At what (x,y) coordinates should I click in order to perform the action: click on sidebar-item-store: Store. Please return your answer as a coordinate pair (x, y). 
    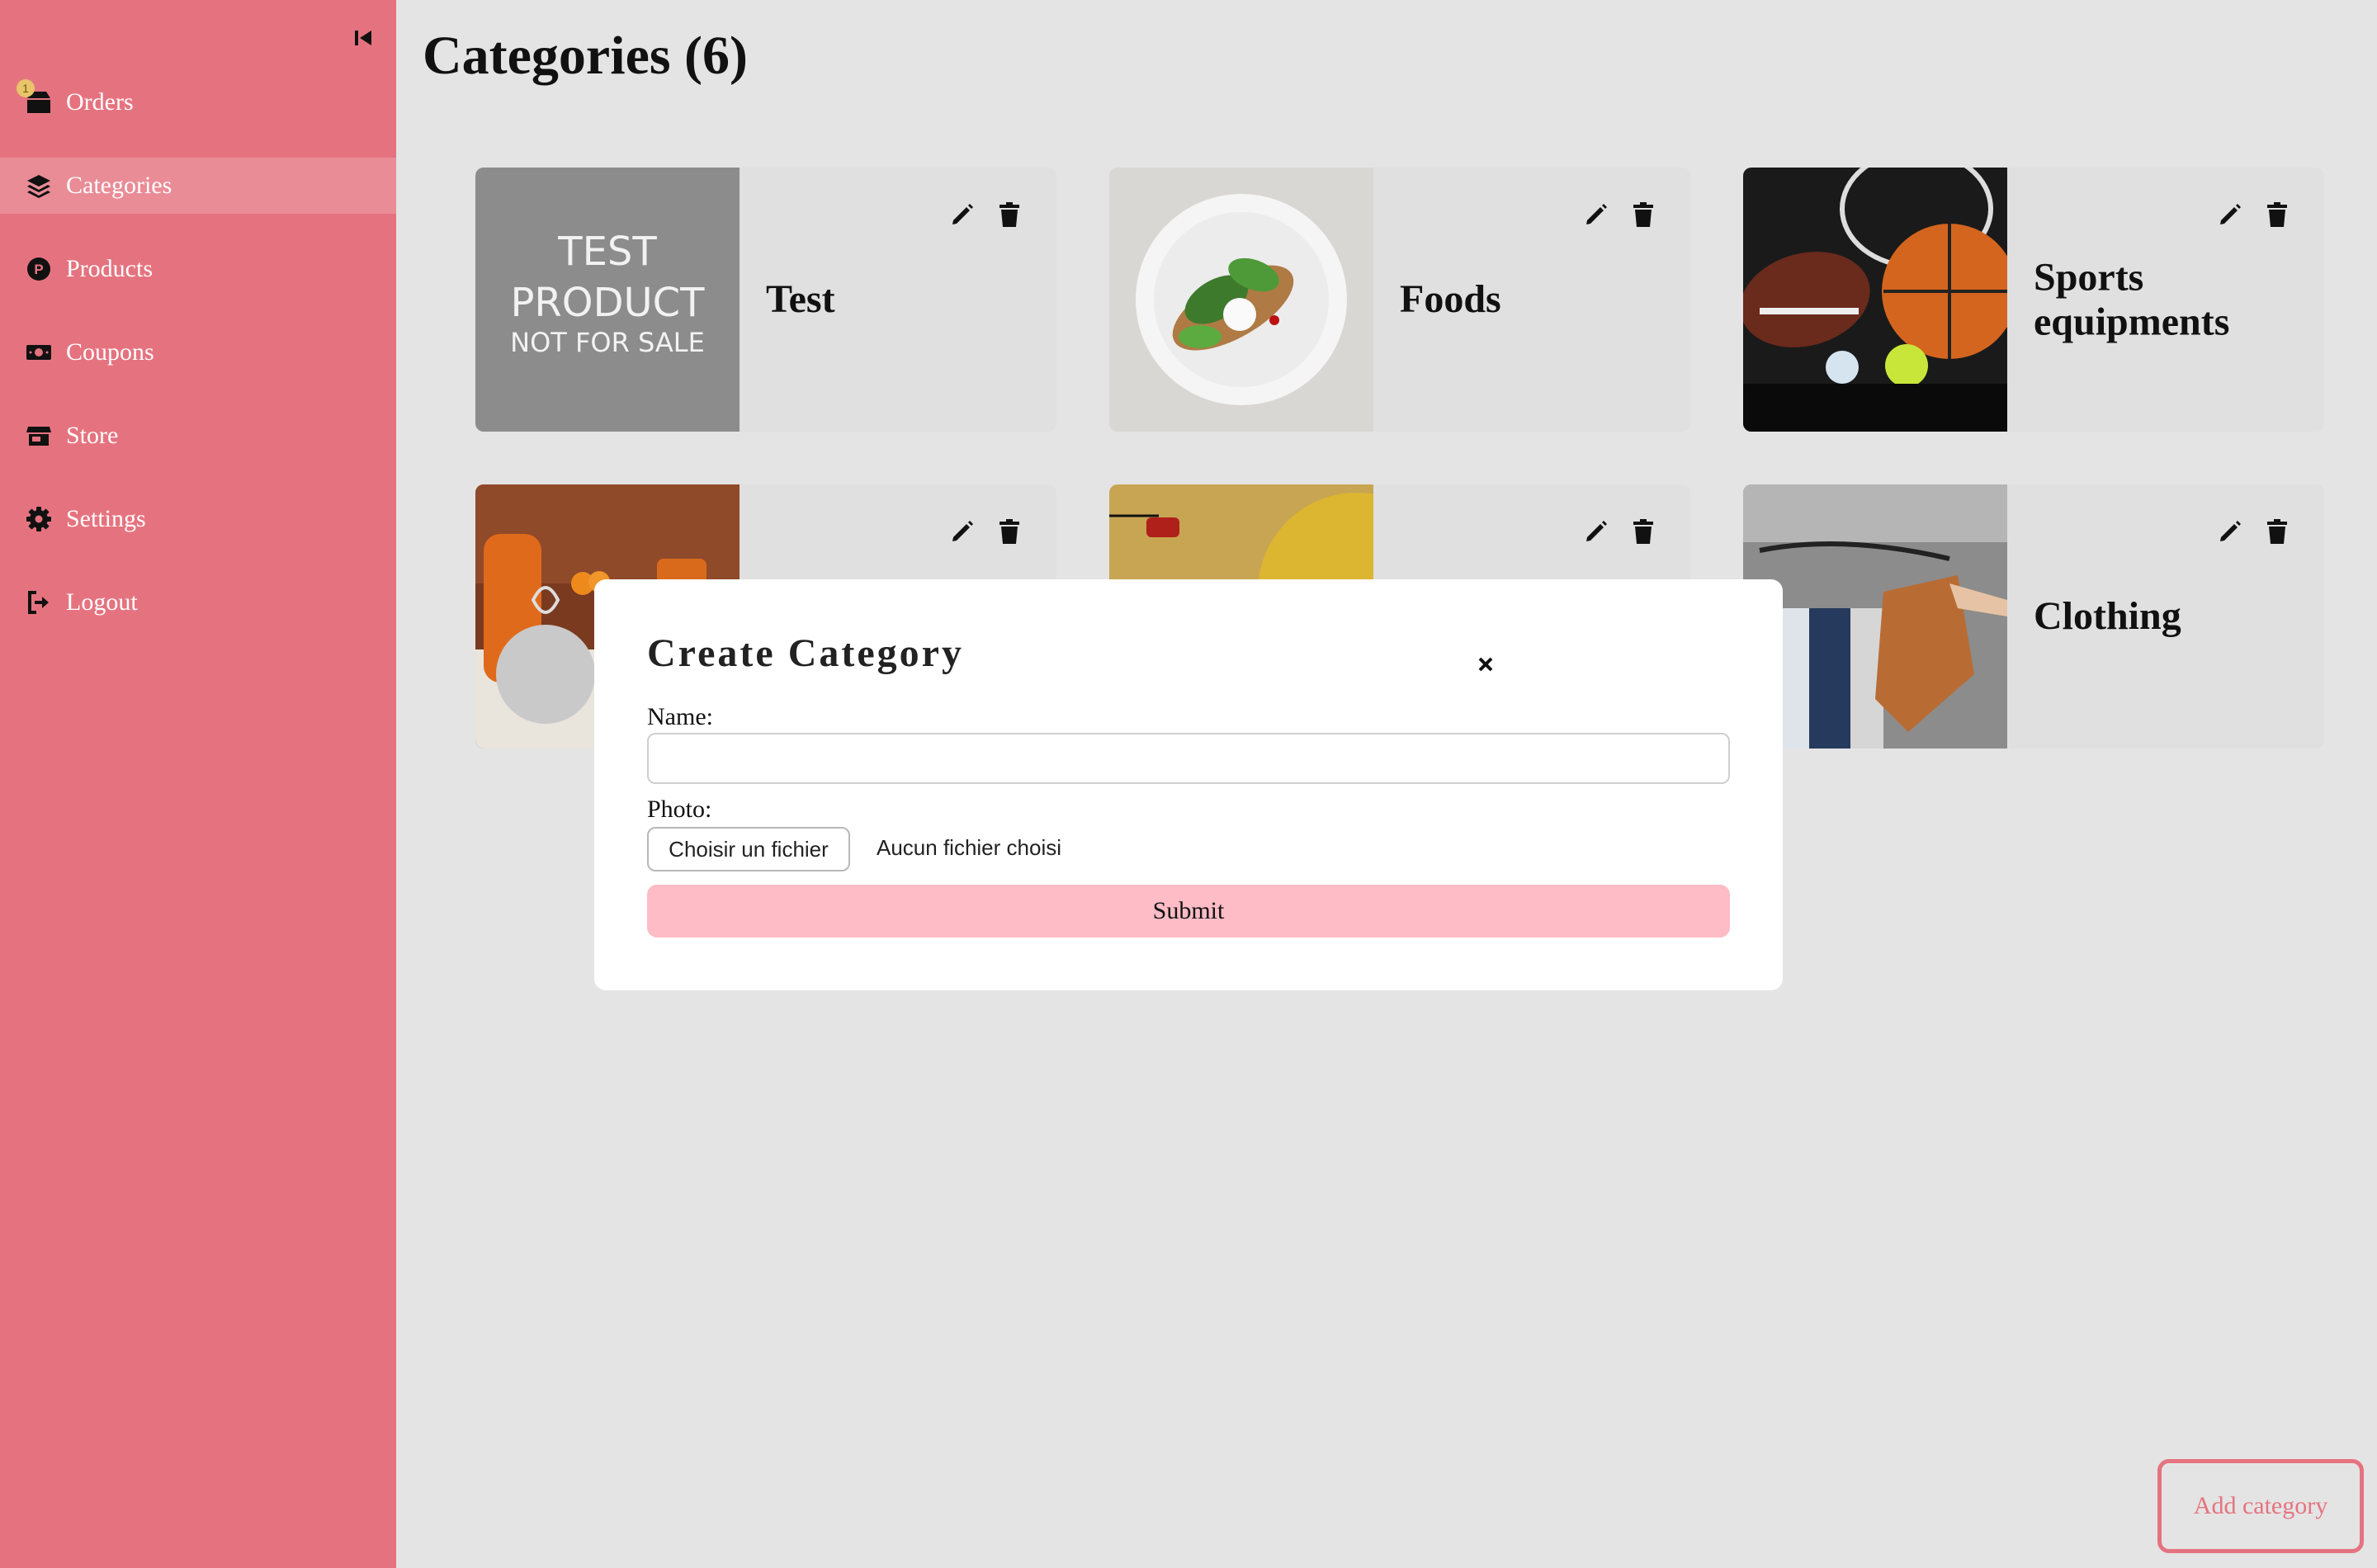
    Looking at the image, I should click on (198, 436).